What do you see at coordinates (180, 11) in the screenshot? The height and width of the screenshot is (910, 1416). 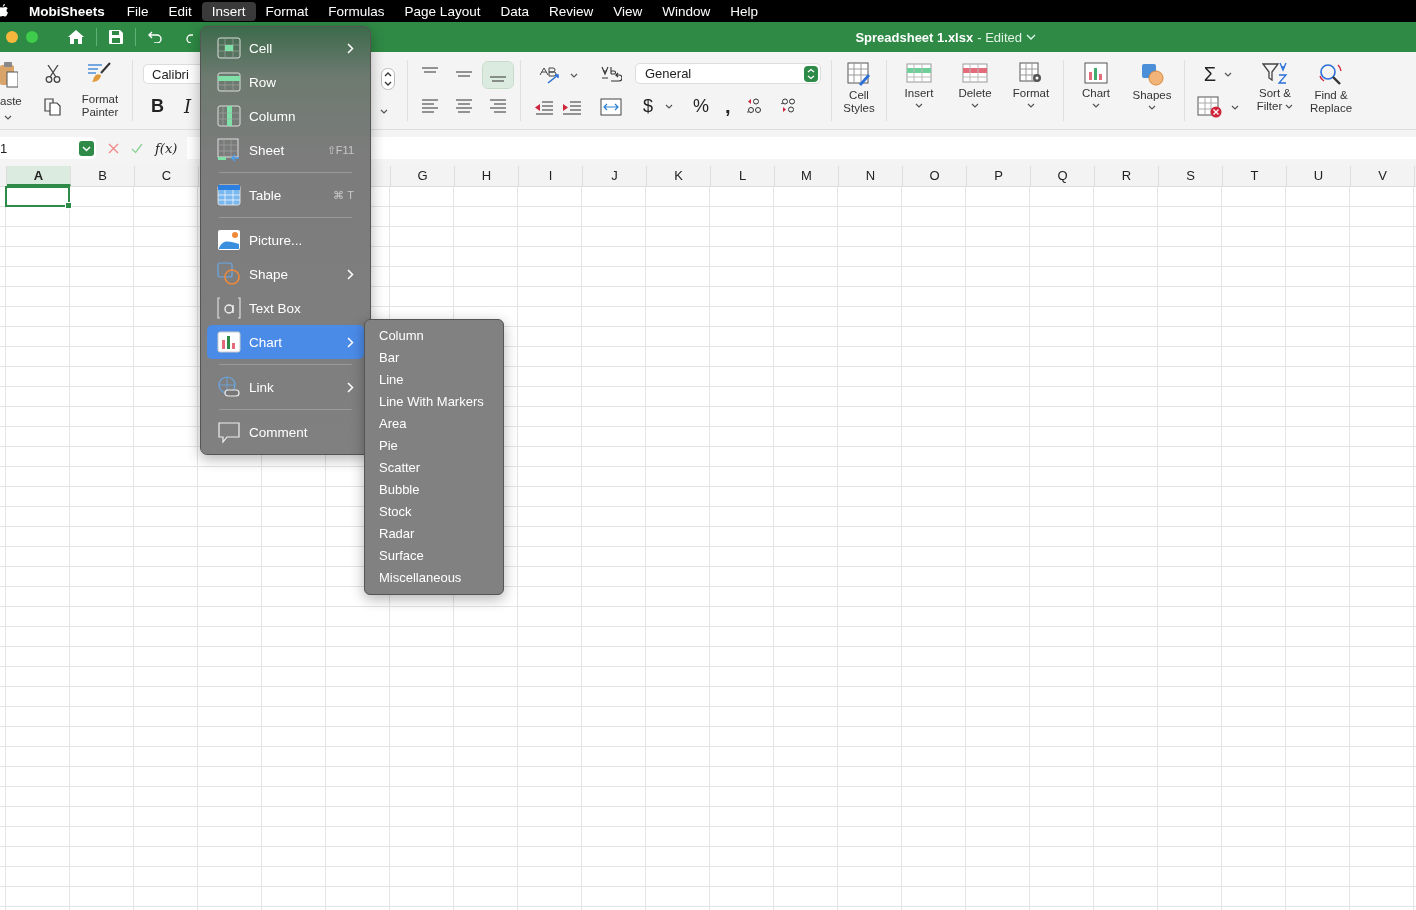 I see `menu-bar-item: Edit` at bounding box center [180, 11].